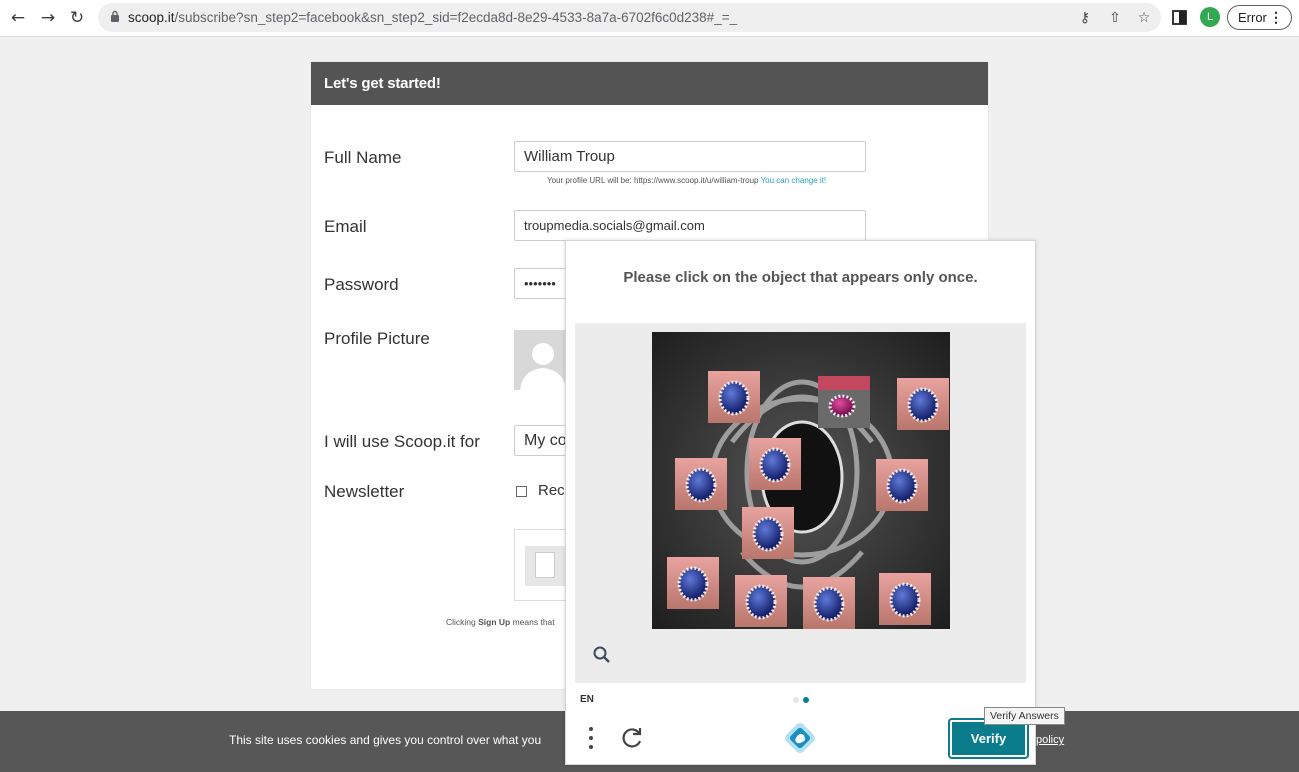 The width and height of the screenshot is (1299, 772). I want to click on captcha-image, so click(801, 480).